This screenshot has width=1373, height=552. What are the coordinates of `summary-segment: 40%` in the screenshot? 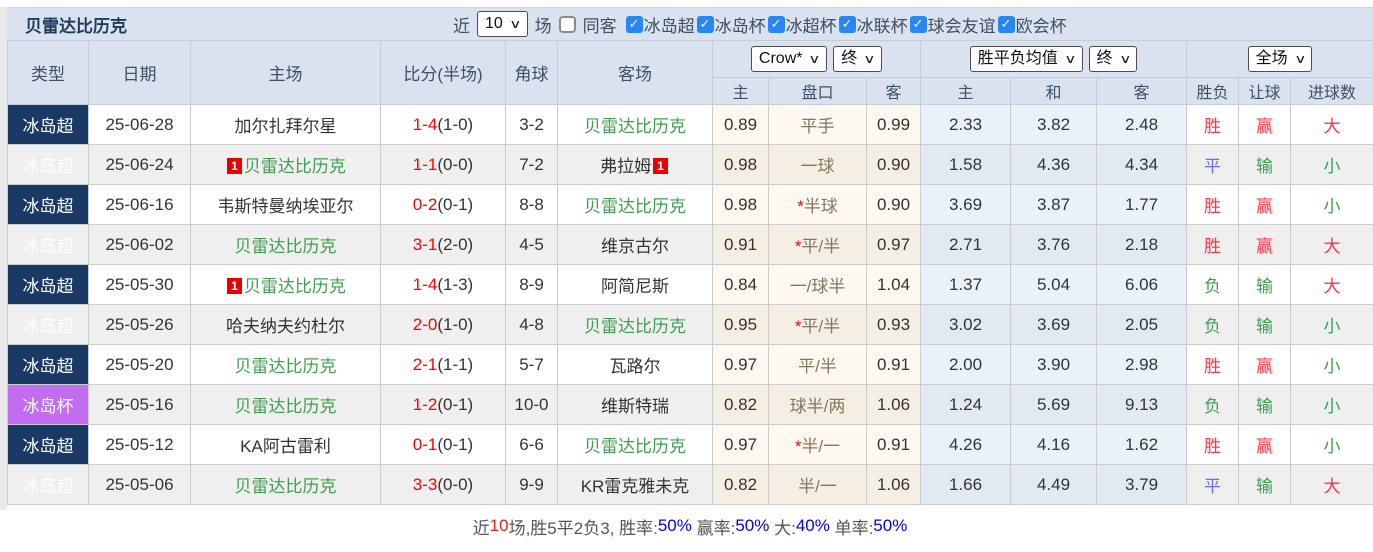 It's located at (812, 525).